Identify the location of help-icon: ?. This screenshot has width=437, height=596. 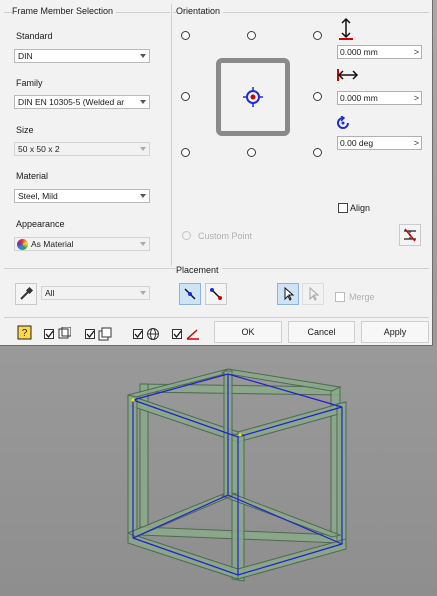
(24, 332).